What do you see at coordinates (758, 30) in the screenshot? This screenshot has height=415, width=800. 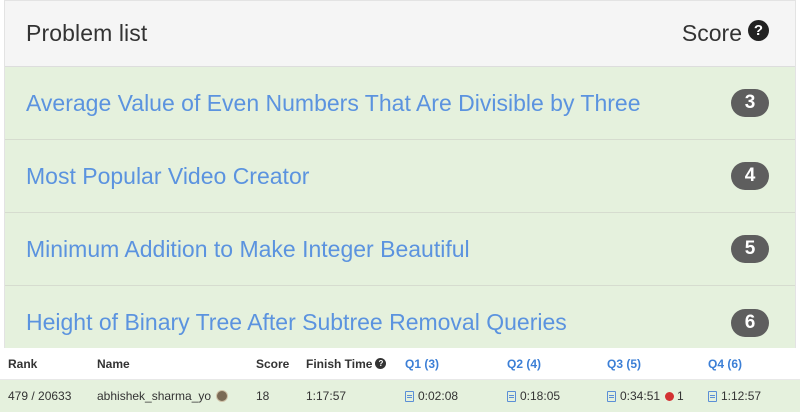 I see `help-icon: ?` at bounding box center [758, 30].